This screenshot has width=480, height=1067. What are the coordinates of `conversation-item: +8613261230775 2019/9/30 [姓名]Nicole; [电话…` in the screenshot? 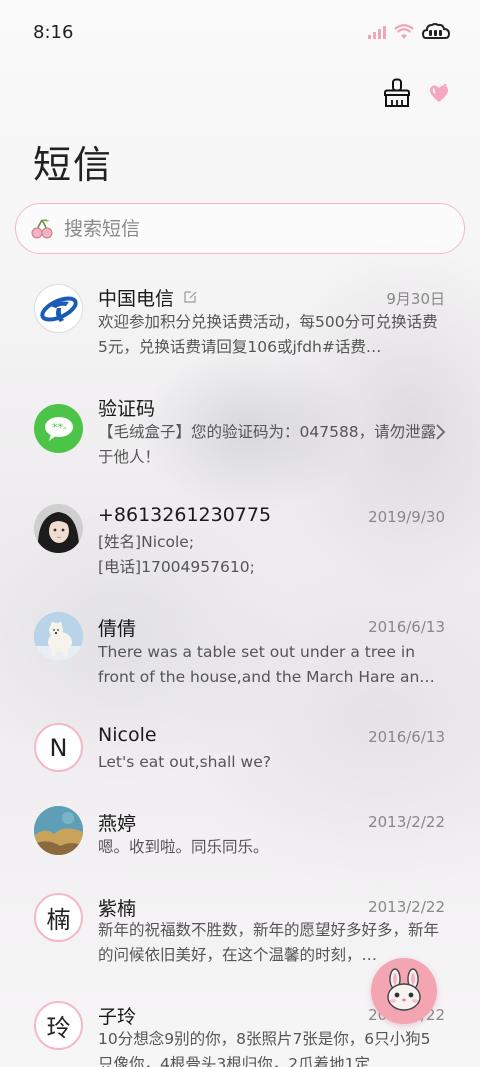 It's located at (240, 545).